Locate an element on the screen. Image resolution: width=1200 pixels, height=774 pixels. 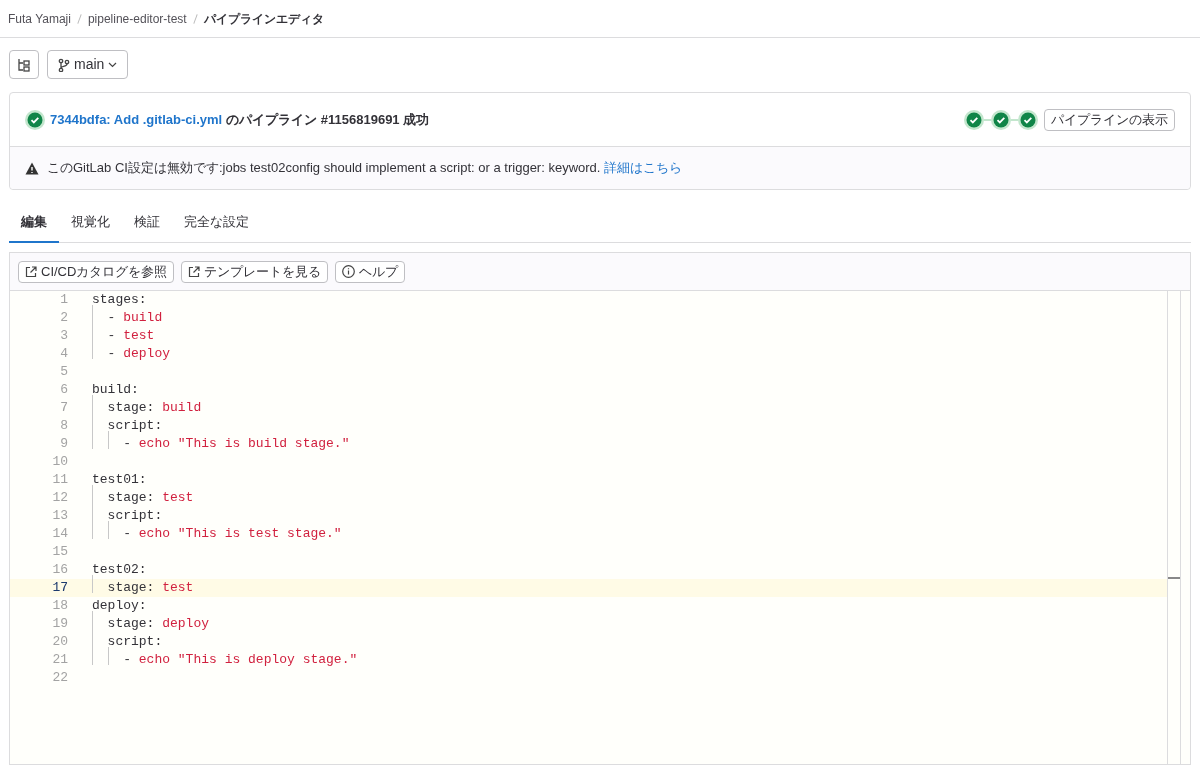
line-number: 22 is located at coordinates (59, 678).